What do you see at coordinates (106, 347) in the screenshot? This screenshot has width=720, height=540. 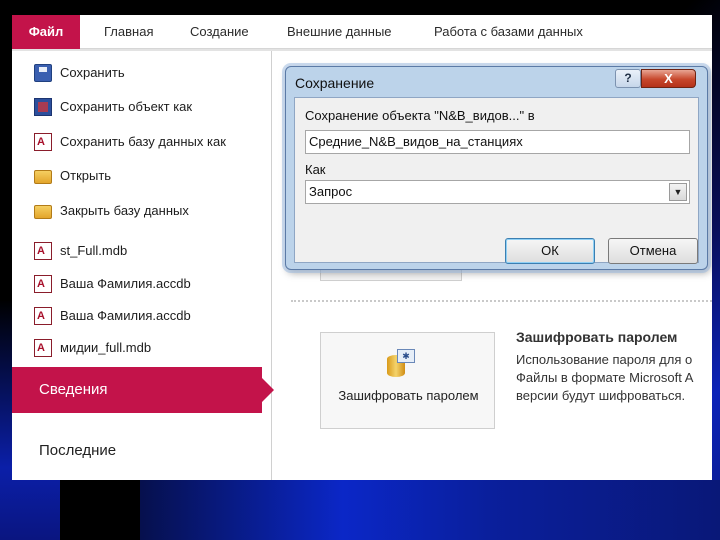 I see `recent-file-label: мидии_full.mdb` at bounding box center [106, 347].